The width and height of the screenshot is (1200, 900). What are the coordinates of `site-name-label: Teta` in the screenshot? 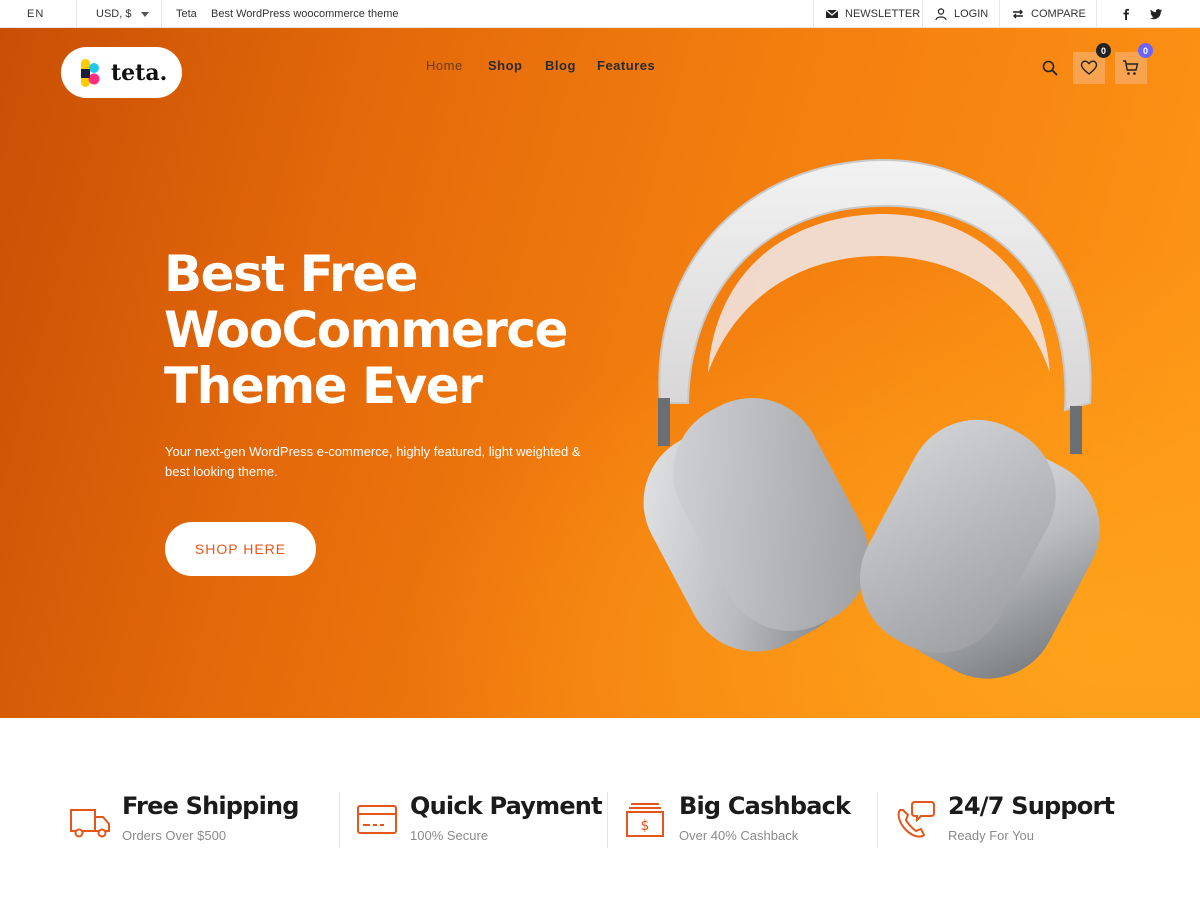 It's located at (186, 14).